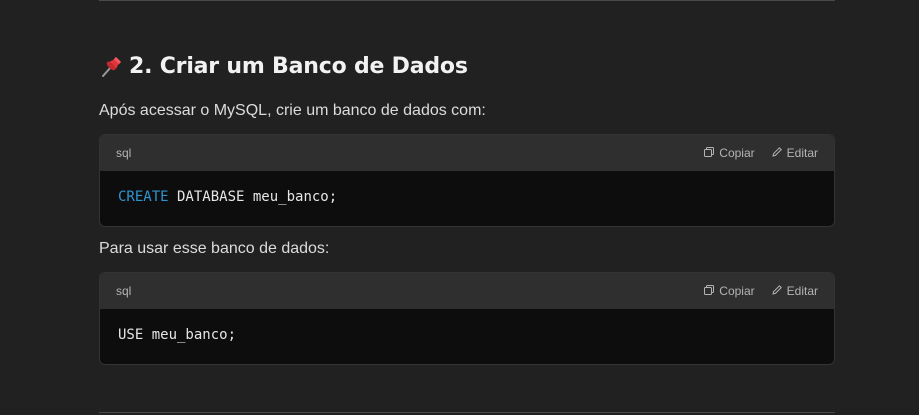 This screenshot has height=415, width=919. What do you see at coordinates (143, 197) in the screenshot?
I see `sql-keyword: CREATE` at bounding box center [143, 197].